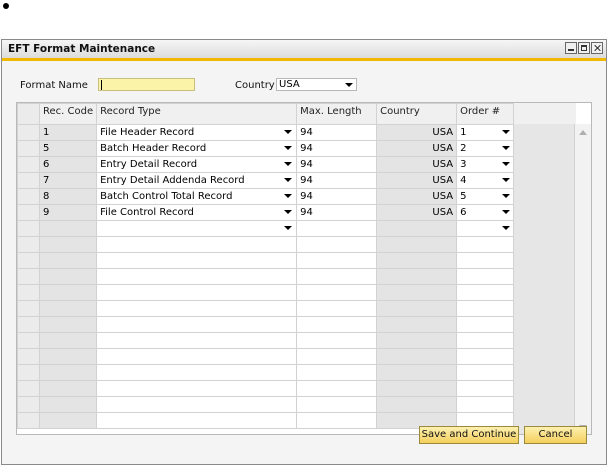 The image size is (609, 467). I want to click on table-row: 9 File Control Record 94 USA 6, so click(266, 212).